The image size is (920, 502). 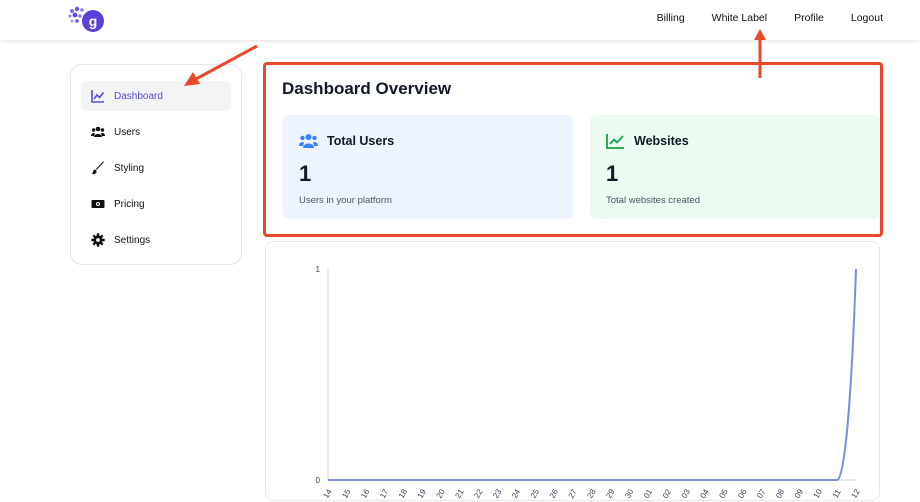 What do you see at coordinates (671, 18) in the screenshot?
I see `nav-billing-link: Billing` at bounding box center [671, 18].